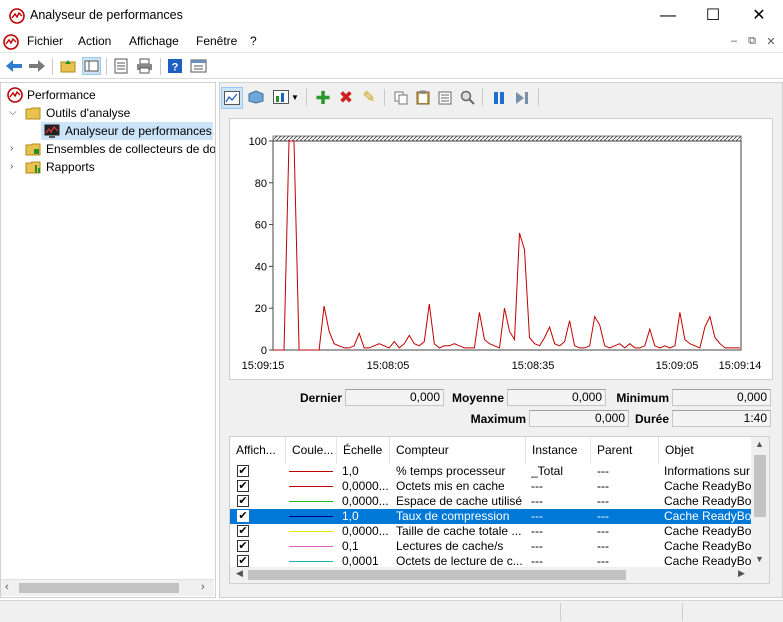 The height and width of the screenshot is (622, 783). What do you see at coordinates (253, 41) in the screenshot?
I see `menu-help: ?` at bounding box center [253, 41].